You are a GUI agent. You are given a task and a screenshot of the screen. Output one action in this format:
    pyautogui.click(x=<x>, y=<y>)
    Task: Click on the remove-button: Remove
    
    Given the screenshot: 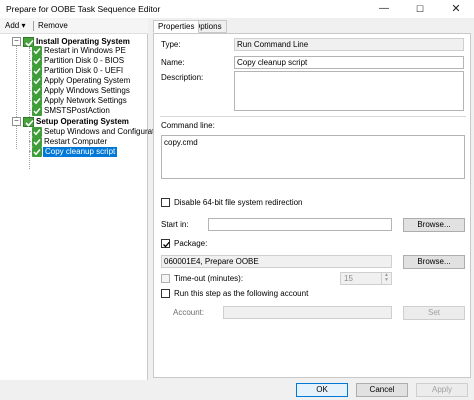 What is the action you would take?
    pyautogui.click(x=53, y=25)
    